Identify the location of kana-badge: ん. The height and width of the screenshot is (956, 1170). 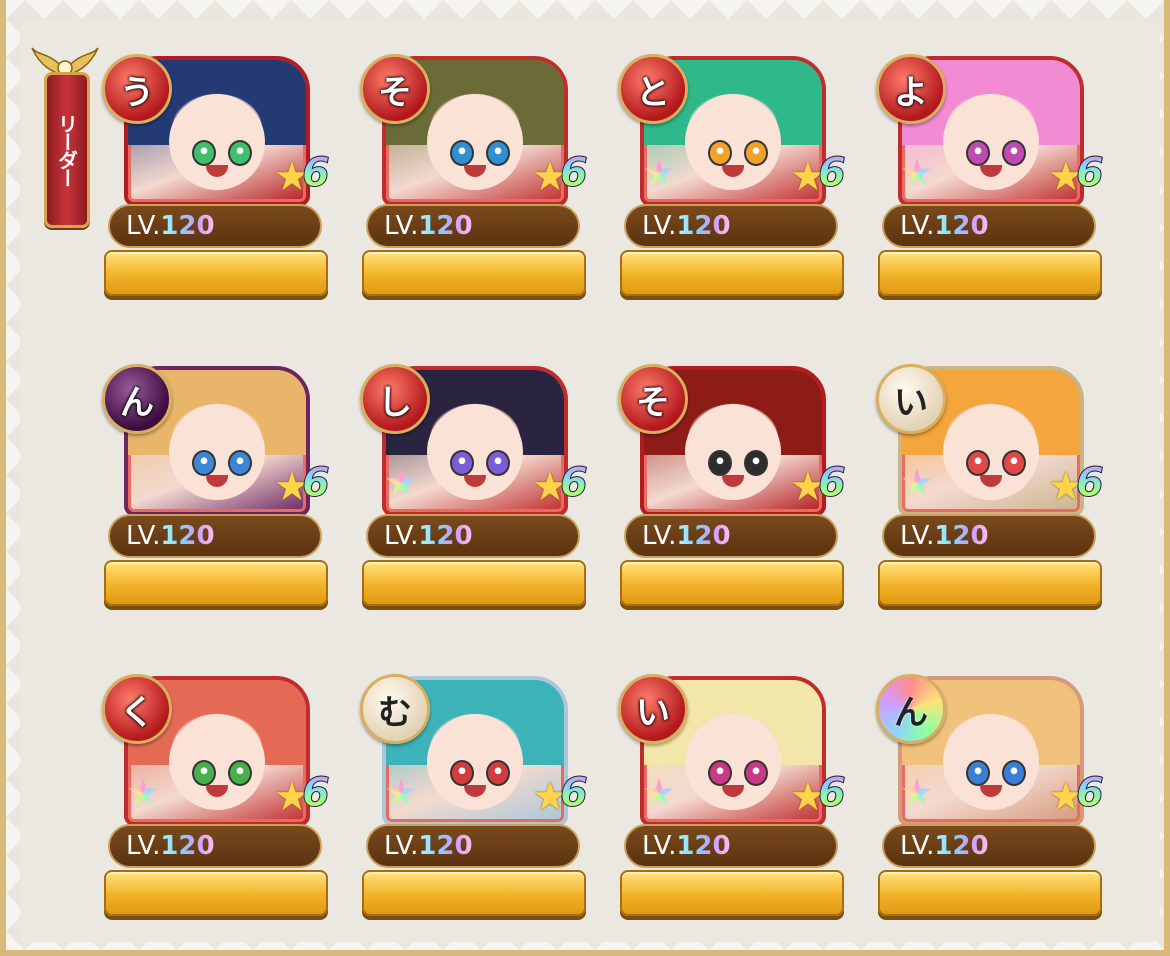
(137, 399).